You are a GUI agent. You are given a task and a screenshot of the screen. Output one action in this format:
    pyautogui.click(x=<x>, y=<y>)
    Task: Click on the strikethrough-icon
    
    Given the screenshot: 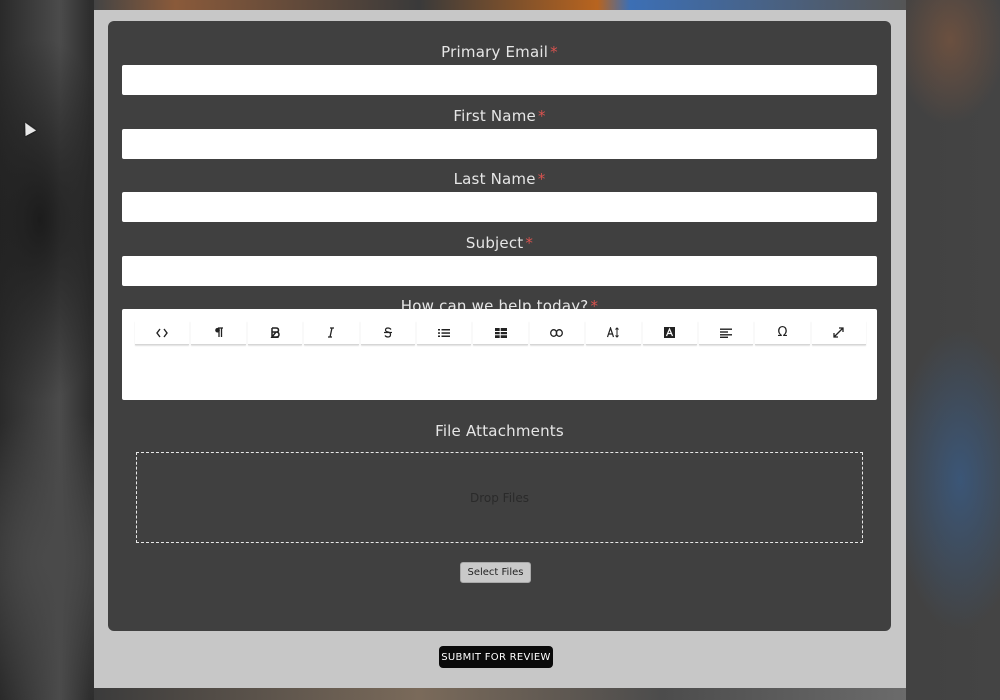 What is the action you would take?
    pyautogui.click(x=387, y=333)
    